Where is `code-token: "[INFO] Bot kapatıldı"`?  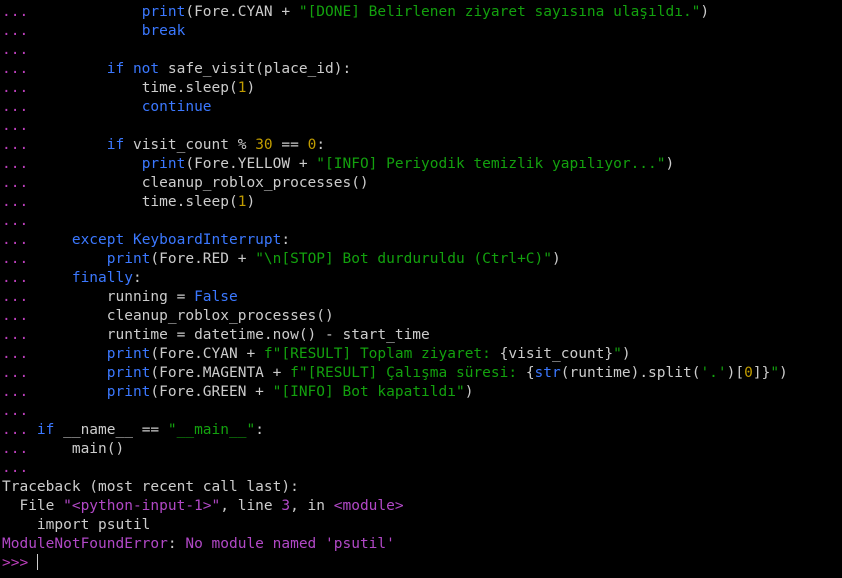 code-token: "[INFO] Bot kapatıldı" is located at coordinates (368, 392).